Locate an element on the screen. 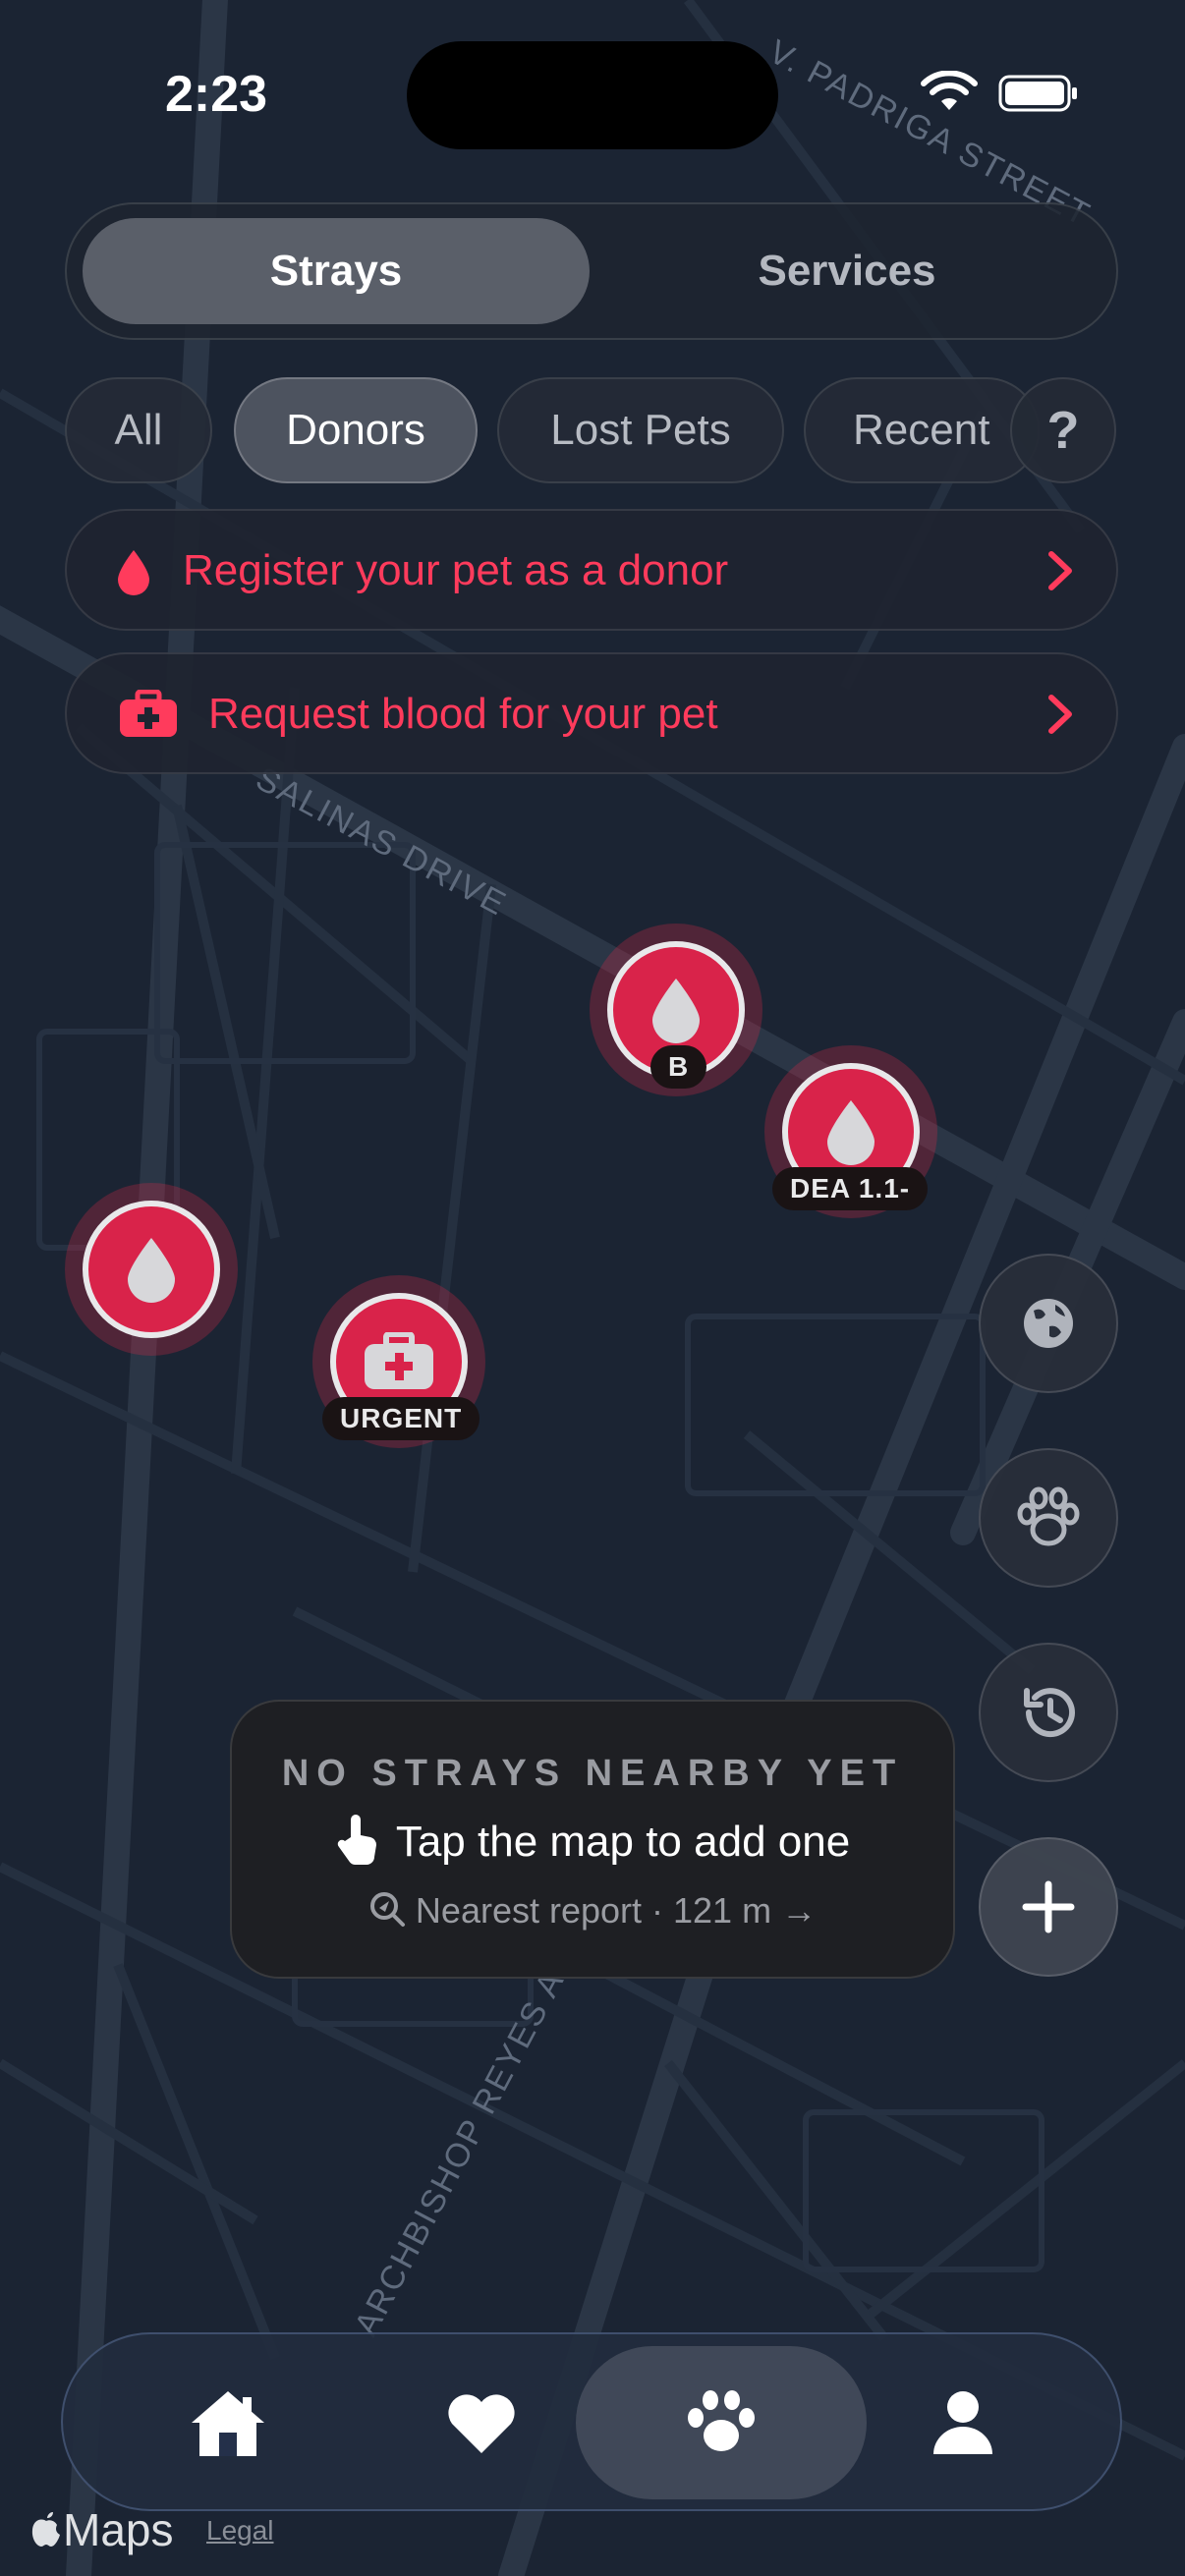 The height and width of the screenshot is (2576, 1185). tab-bar is located at coordinates (592, 2421).